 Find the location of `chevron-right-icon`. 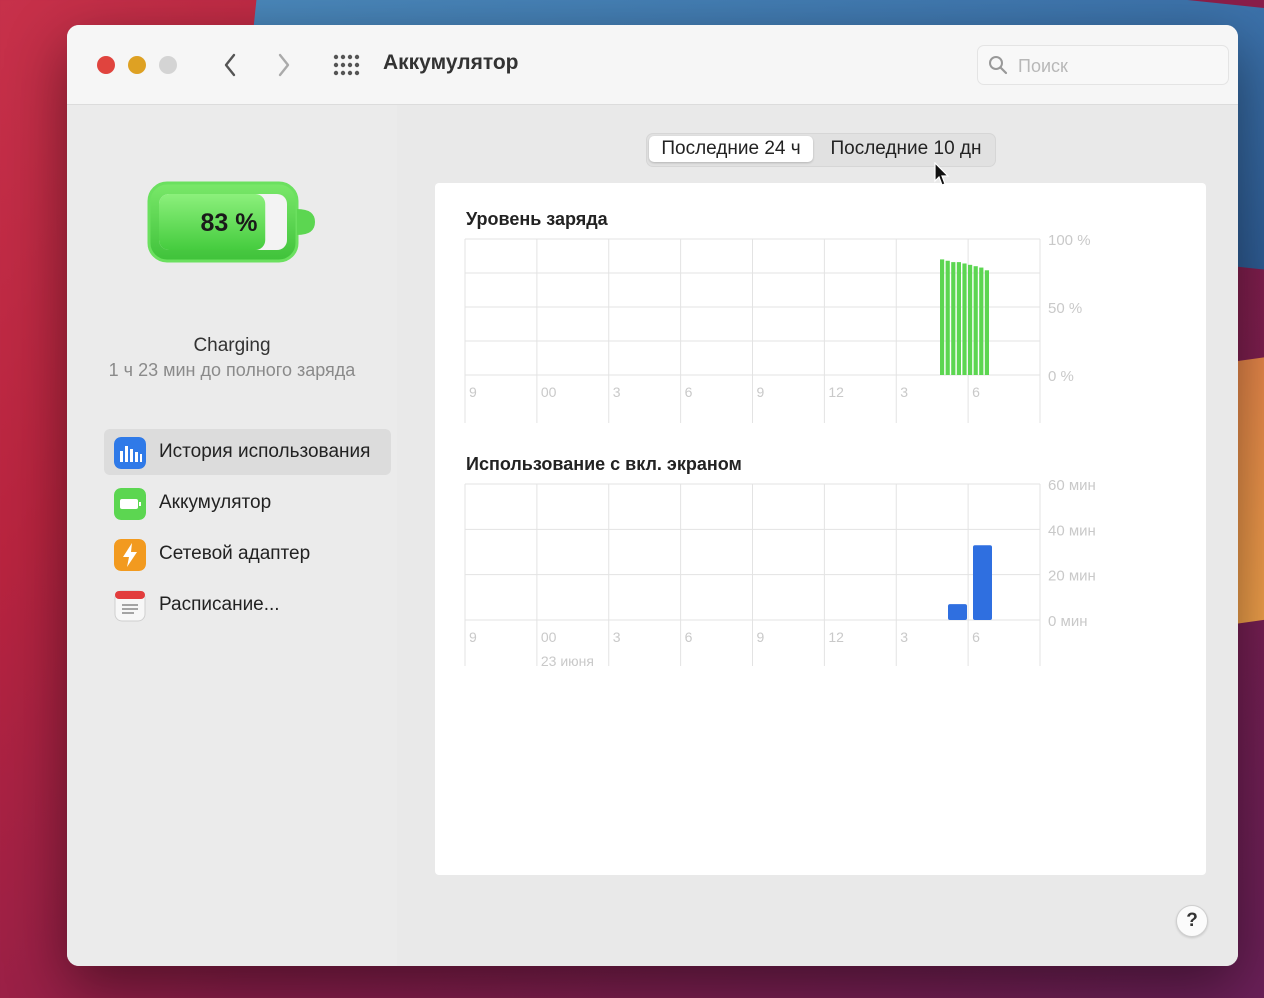

chevron-right-icon is located at coordinates (284, 65).